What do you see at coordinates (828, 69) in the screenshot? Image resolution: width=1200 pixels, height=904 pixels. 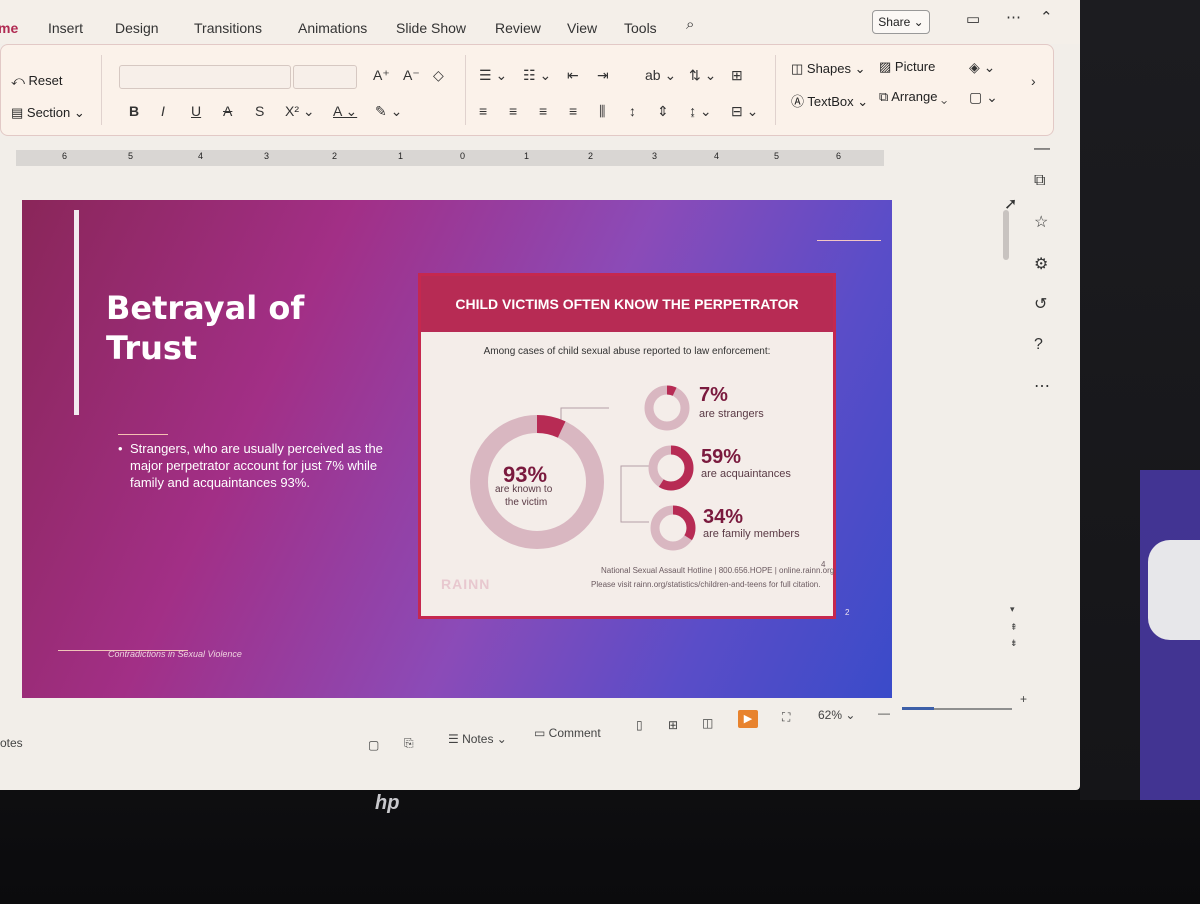 I see `shapes-button: ◫ Shapes ⌄` at bounding box center [828, 69].